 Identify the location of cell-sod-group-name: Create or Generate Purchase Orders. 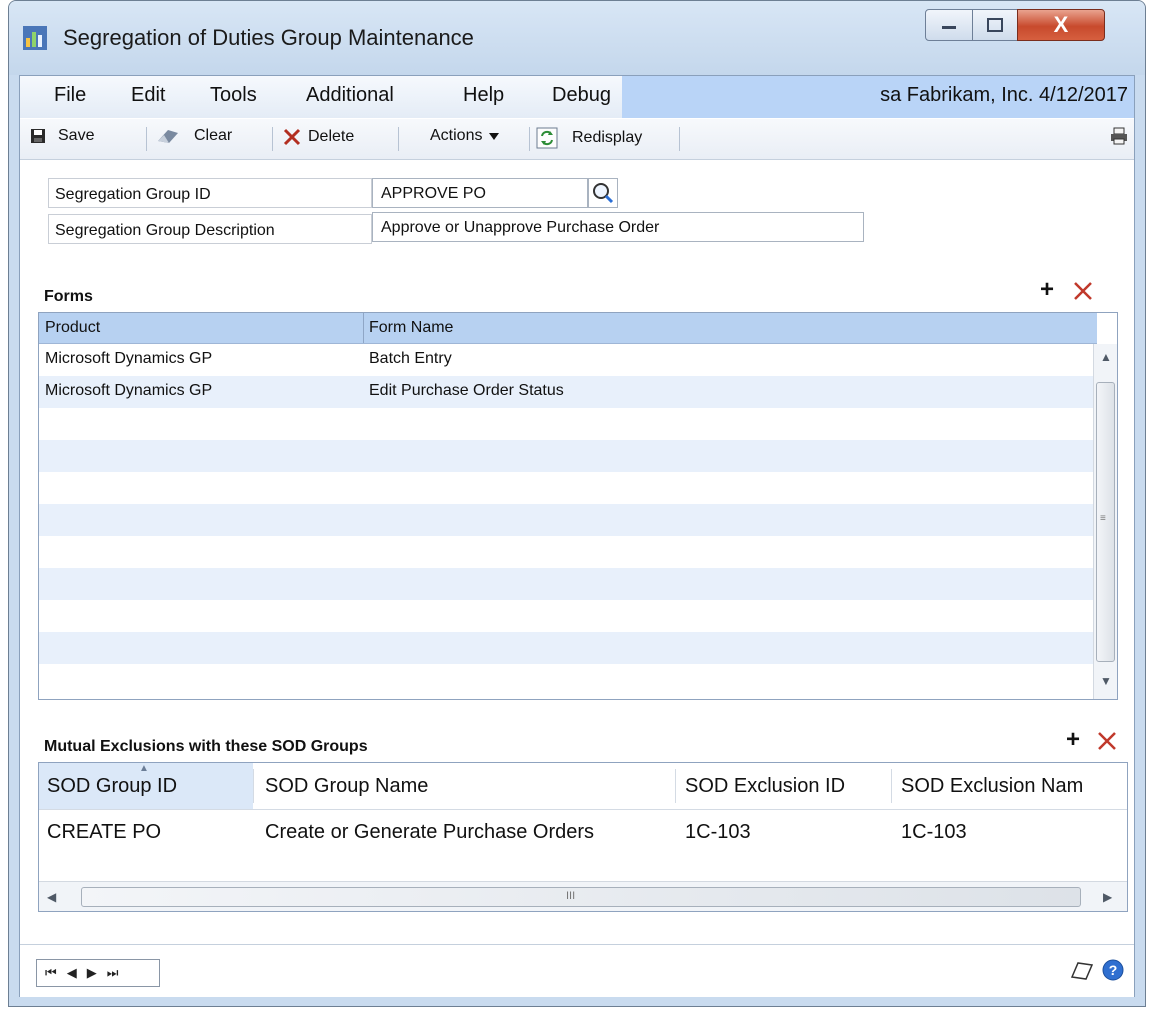
(430, 832).